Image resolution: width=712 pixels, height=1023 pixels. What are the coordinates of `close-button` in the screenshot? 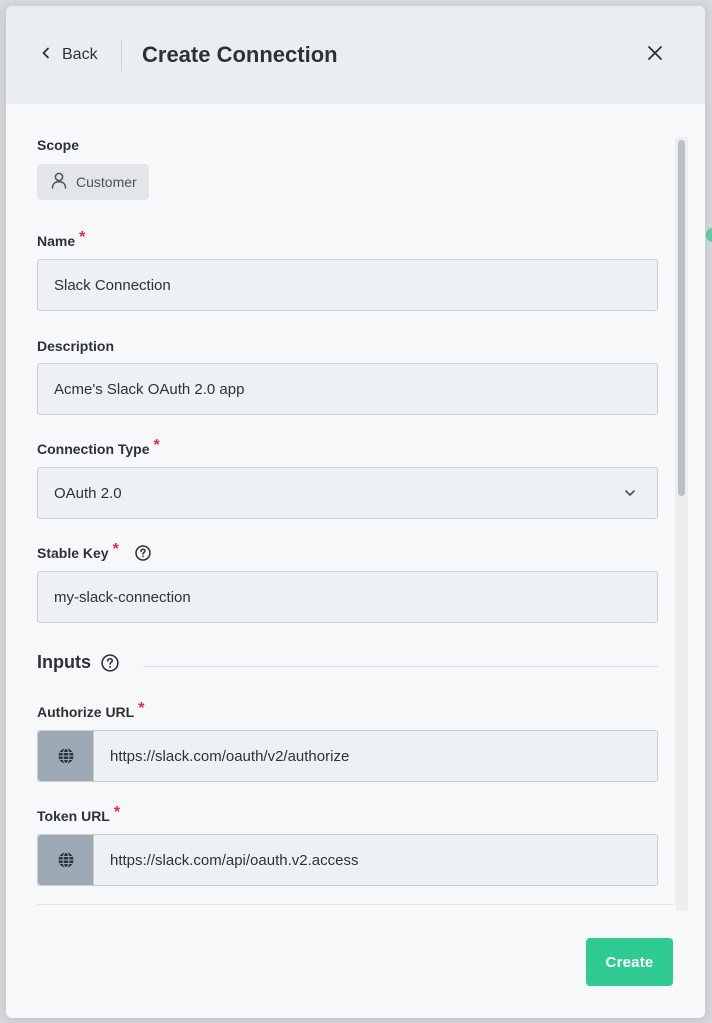 It's located at (655, 55).